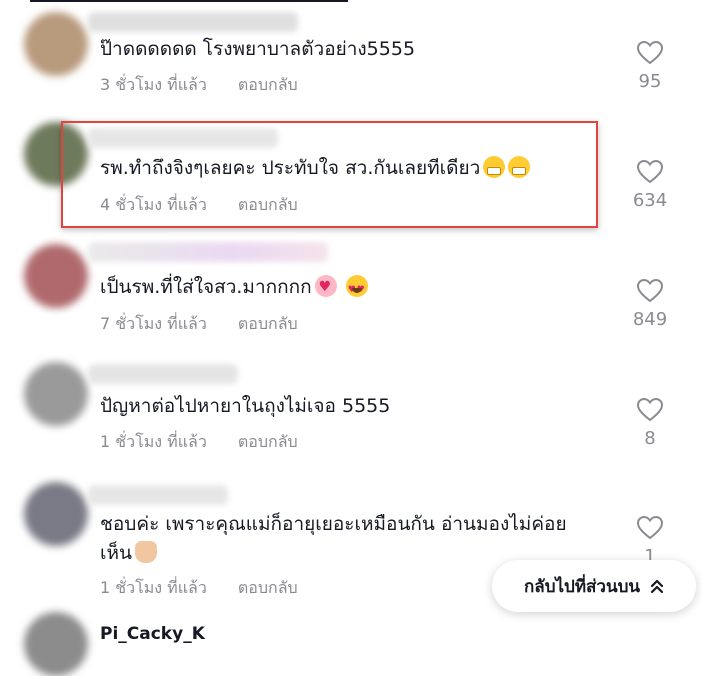  Describe the element at coordinates (258, 49) in the screenshot. I see `comment-text: ป๊าดดดดดด โรงพยาบาลตัวอย่าง5555` at that location.